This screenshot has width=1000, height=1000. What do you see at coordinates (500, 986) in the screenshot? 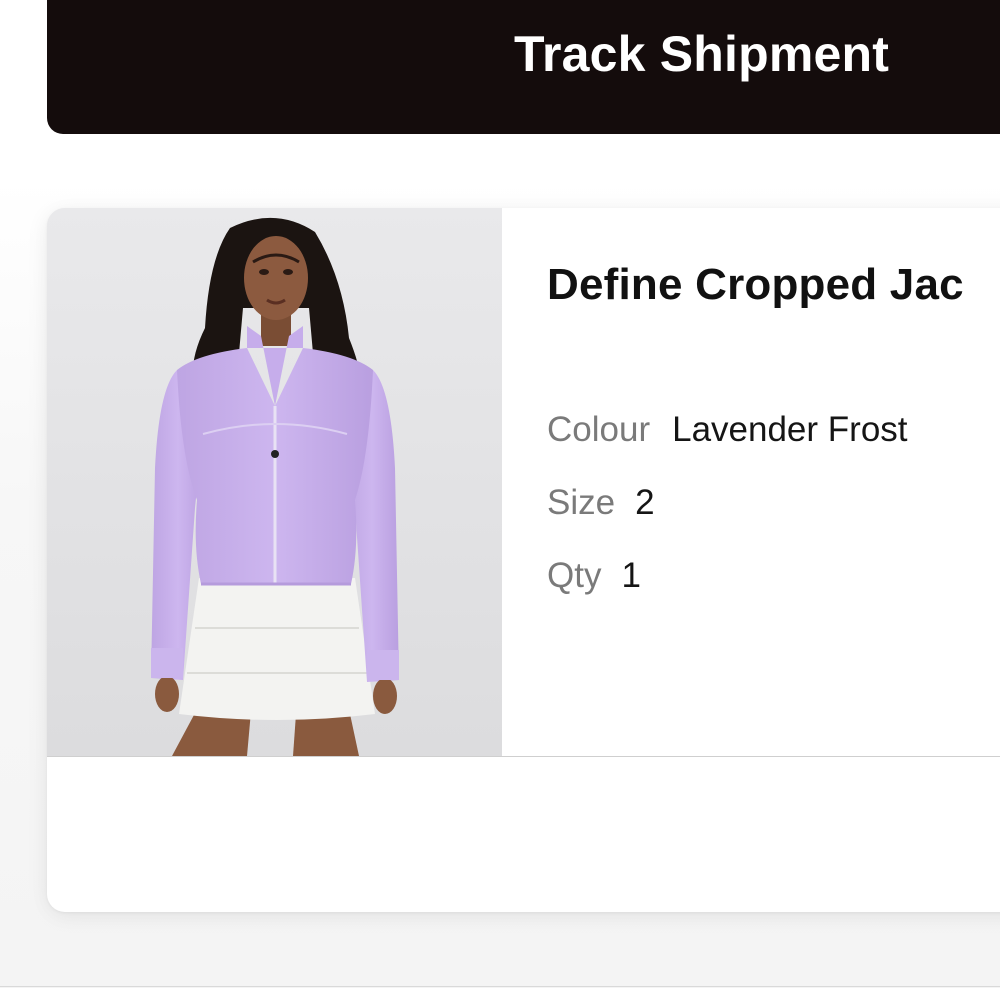
I see `bottom-divider` at bounding box center [500, 986].